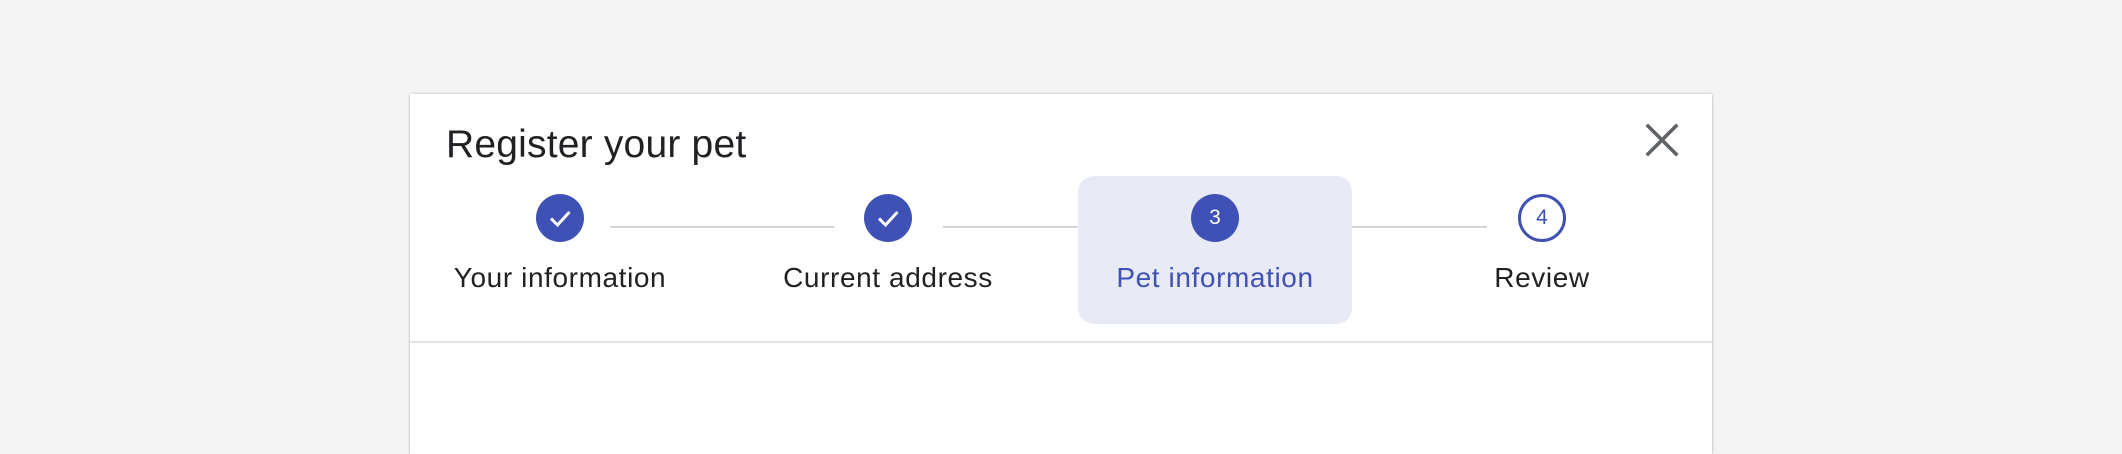 This screenshot has height=454, width=2122. I want to click on step-pet-information: 3 Pet information, so click(1215, 250).